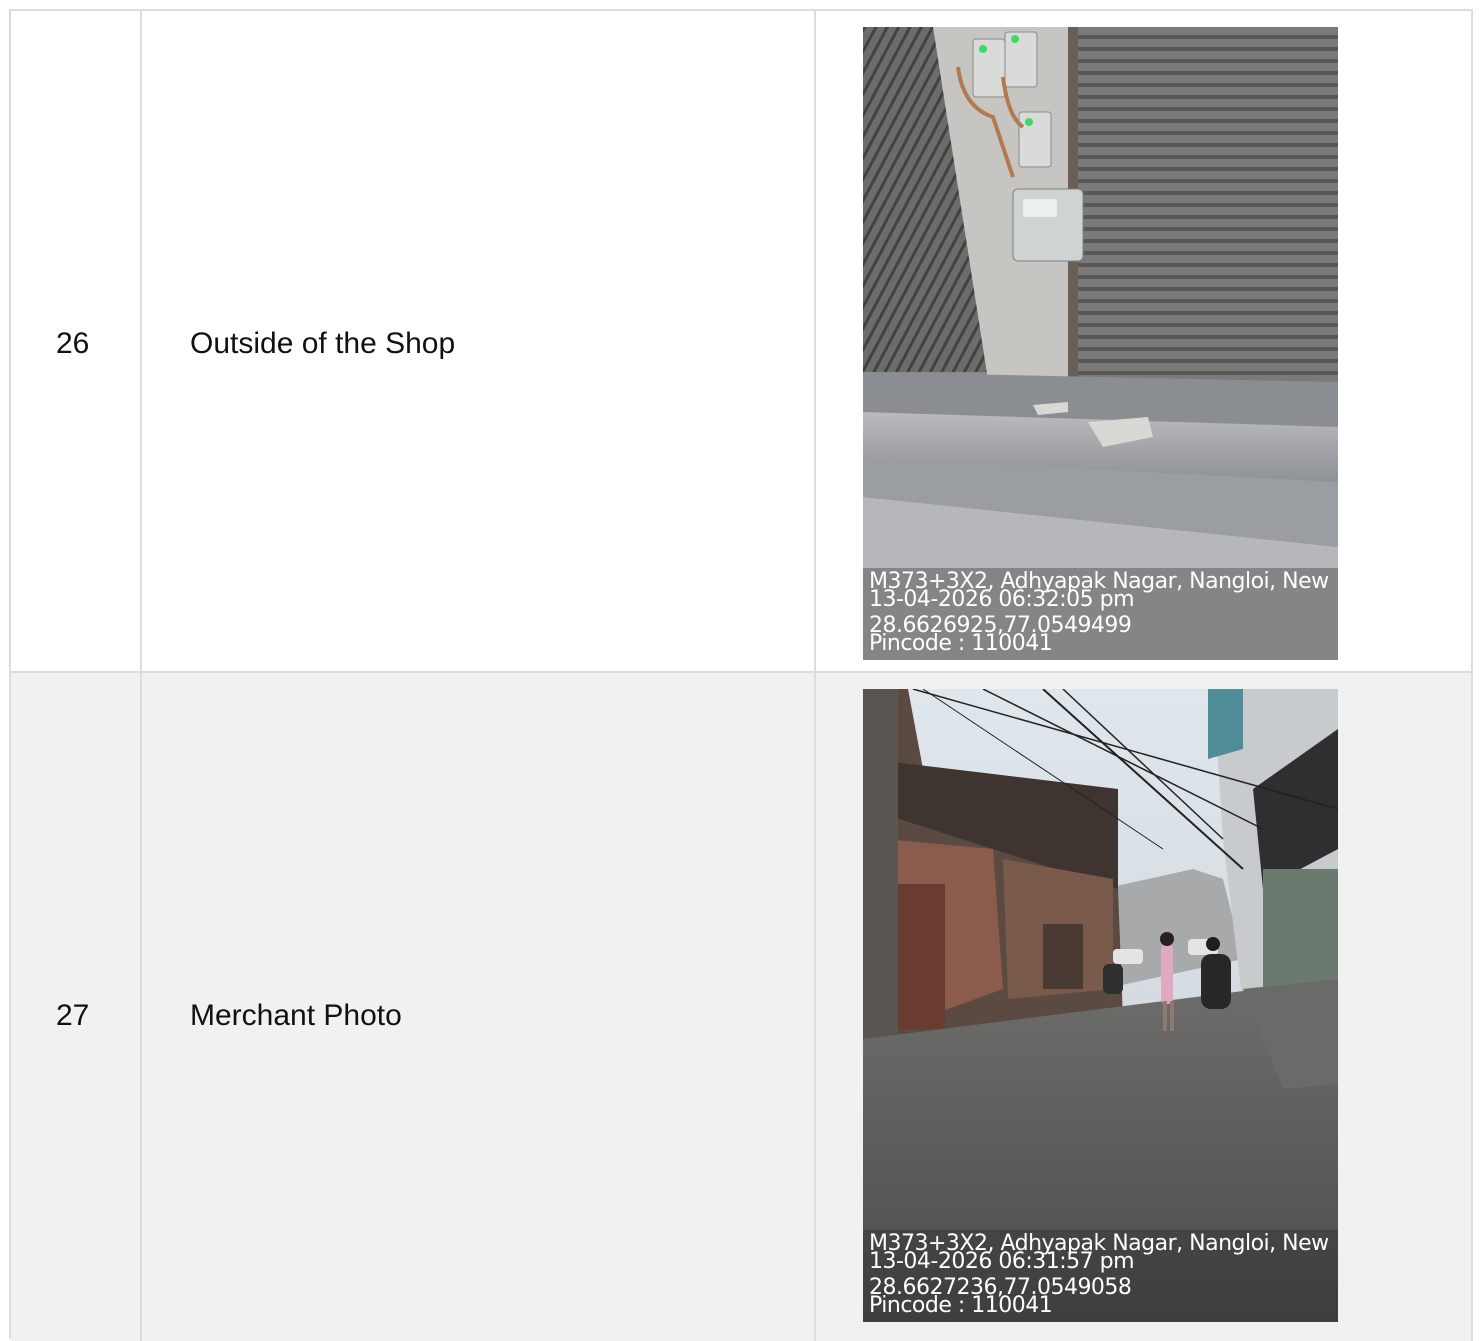 This screenshot has height=1341, width=1482. What do you see at coordinates (1002, 1261) in the screenshot?
I see `geotag-datetime: 13-04-2026 06:31:57 pm` at bounding box center [1002, 1261].